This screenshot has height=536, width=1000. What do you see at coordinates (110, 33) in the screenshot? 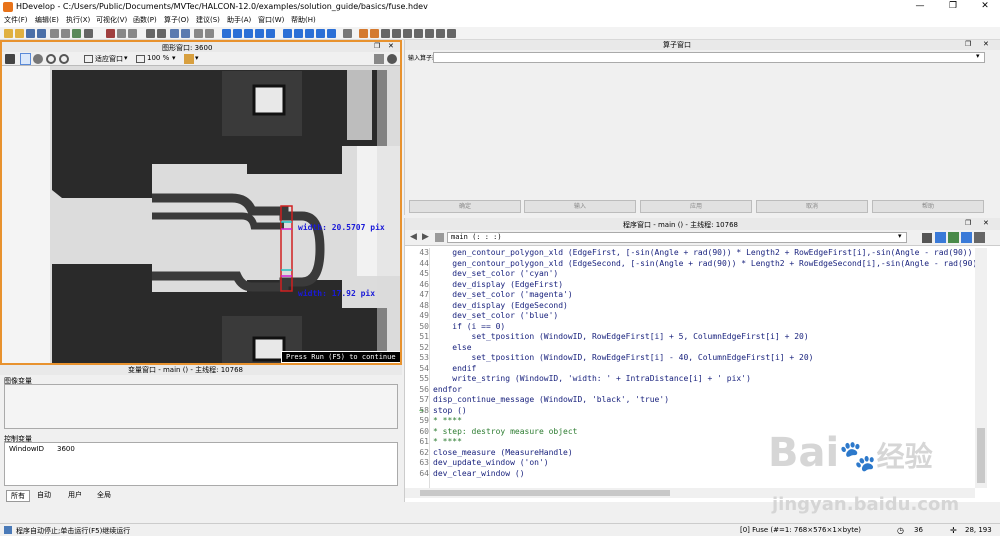
I see `cut-icon` at bounding box center [110, 33].